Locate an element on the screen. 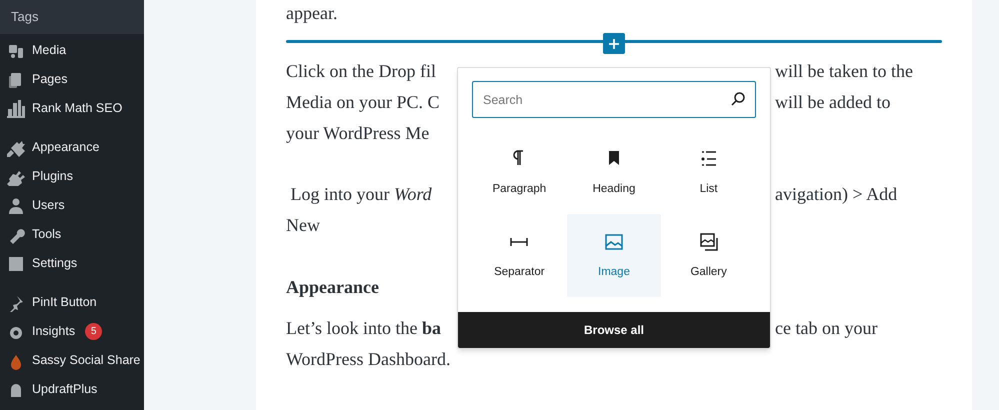 The image size is (999, 410). menu-item: Pages is located at coordinates (72, 79).